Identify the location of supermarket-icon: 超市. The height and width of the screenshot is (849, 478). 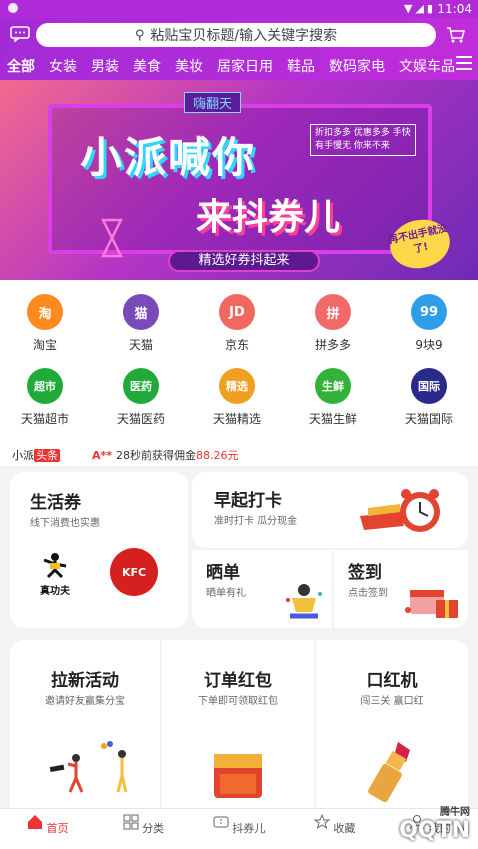
(45, 386).